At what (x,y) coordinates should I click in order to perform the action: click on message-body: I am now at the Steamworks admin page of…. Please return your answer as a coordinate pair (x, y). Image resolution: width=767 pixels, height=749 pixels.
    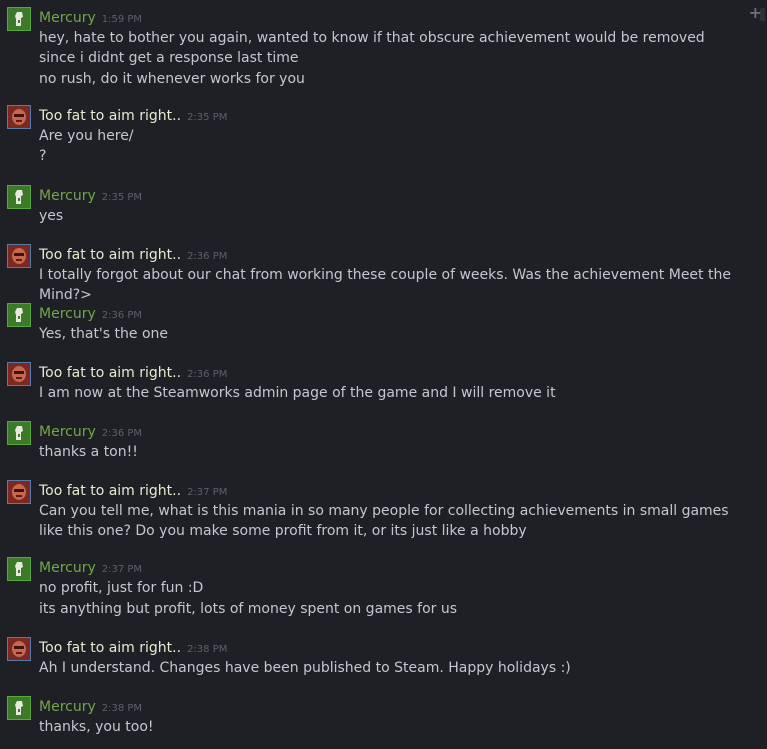
    Looking at the image, I should click on (391, 393).